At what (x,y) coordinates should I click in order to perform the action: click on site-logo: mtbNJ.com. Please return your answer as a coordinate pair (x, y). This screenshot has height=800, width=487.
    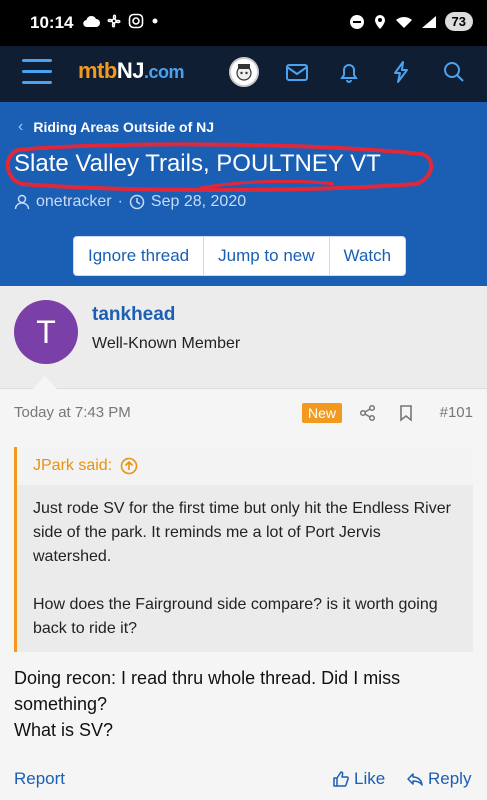
    Looking at the image, I should click on (131, 71).